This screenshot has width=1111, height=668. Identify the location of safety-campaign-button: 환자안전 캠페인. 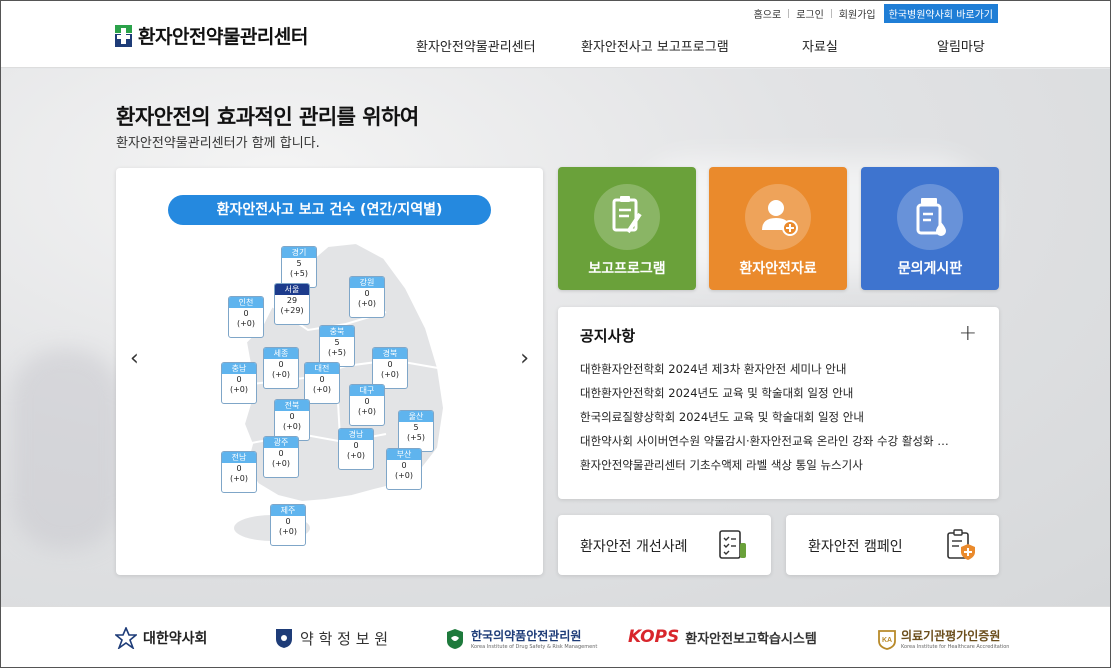
(892, 545).